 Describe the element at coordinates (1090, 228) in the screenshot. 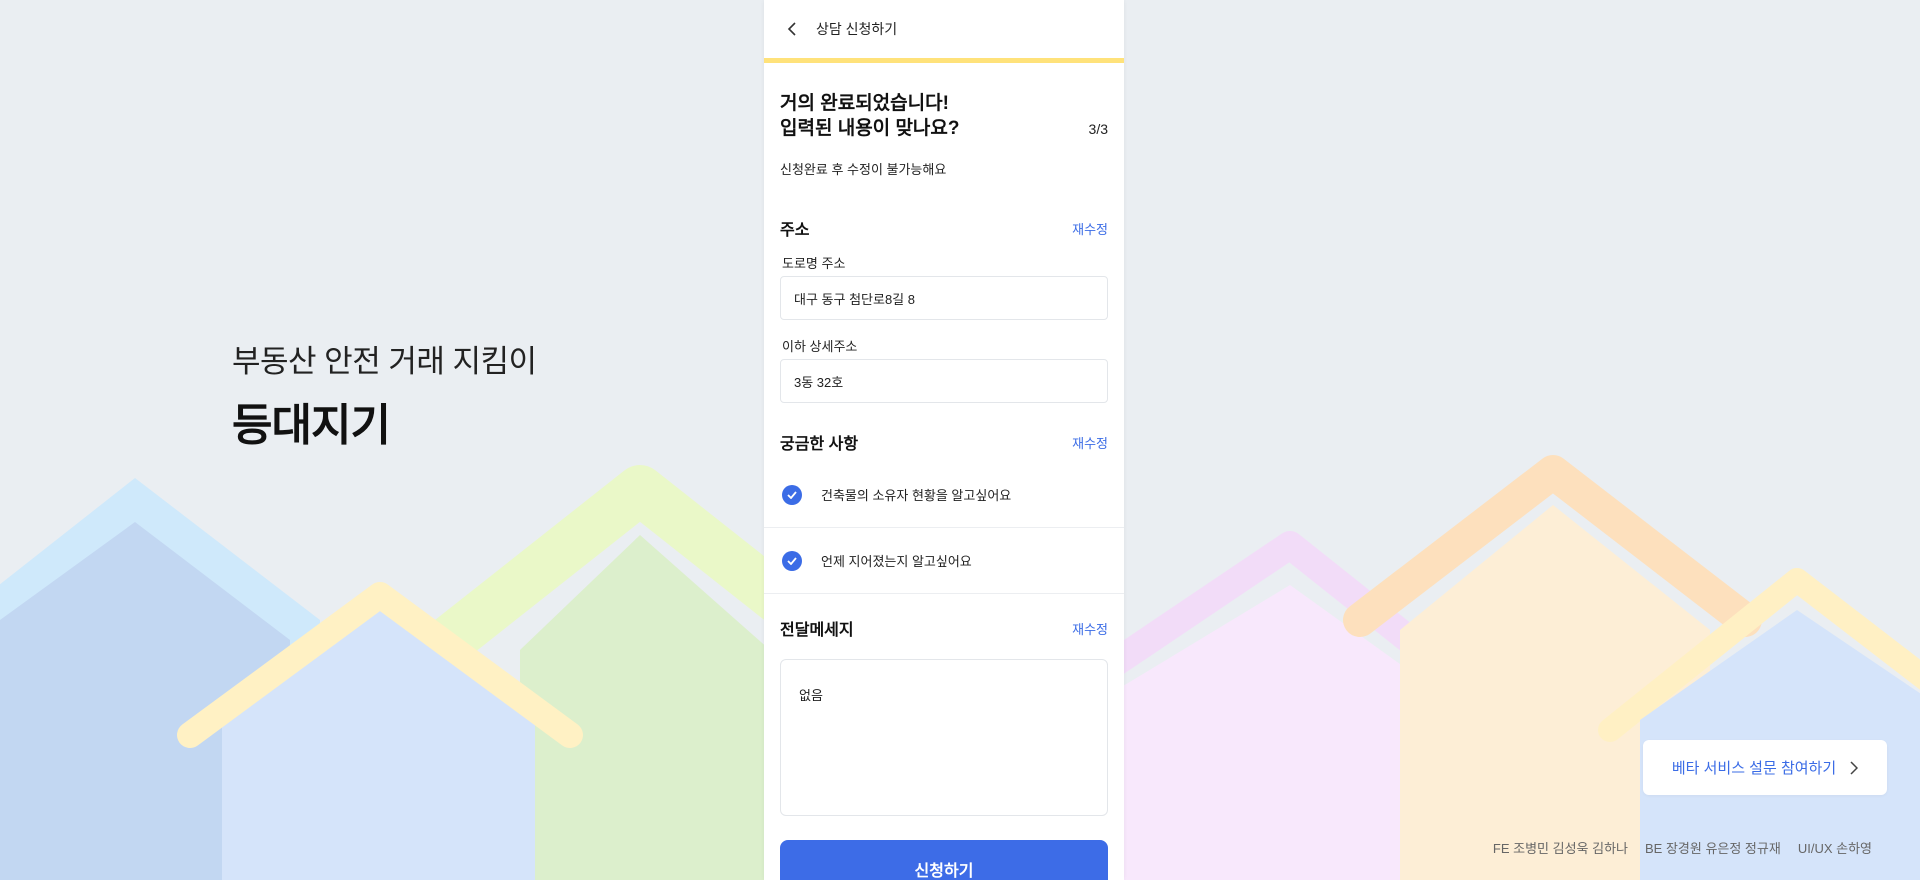

I see `address-edit-link: 재수정` at that location.